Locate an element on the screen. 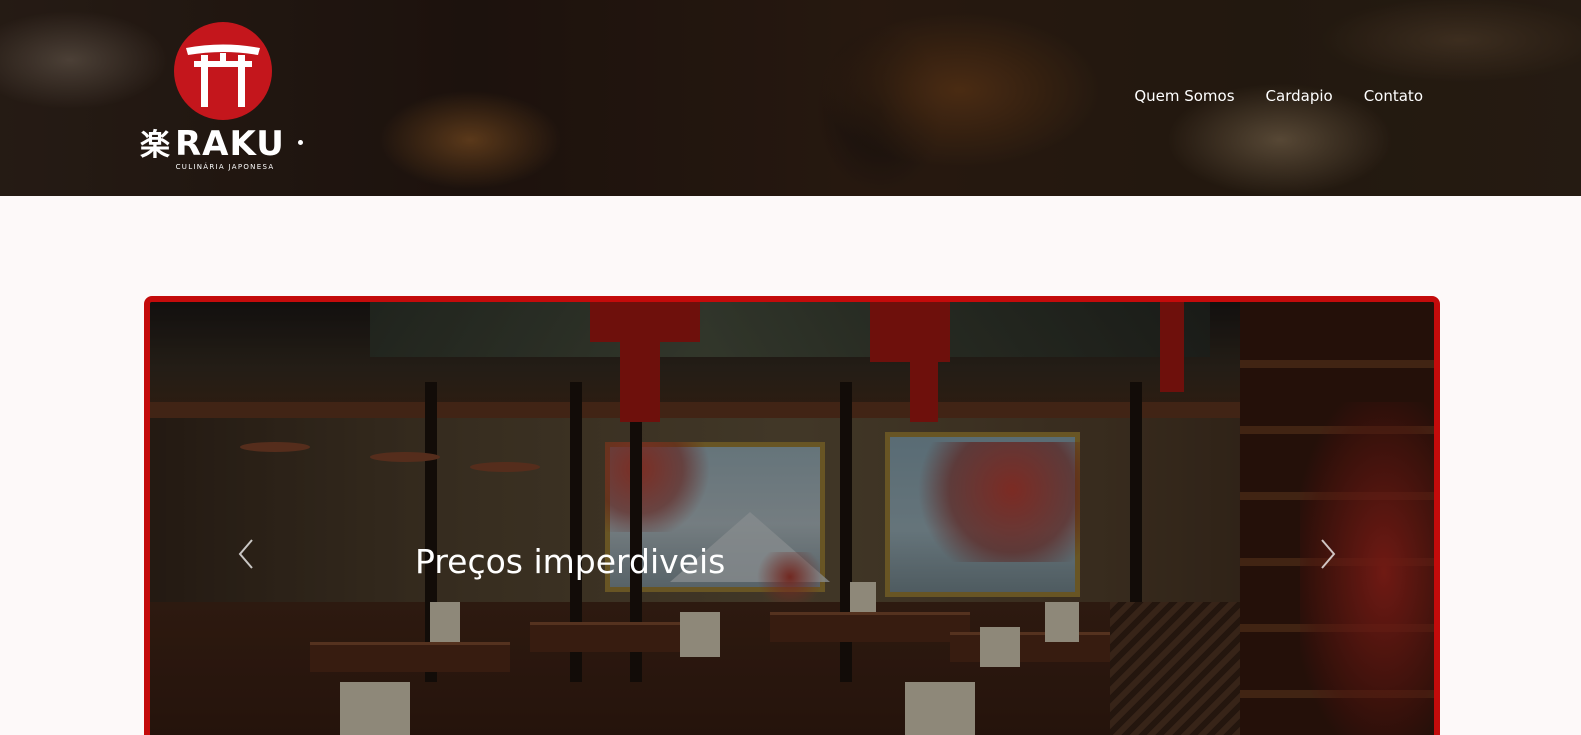  main-nav: Quem Somos Cardapio Contato is located at coordinates (1278, 96).